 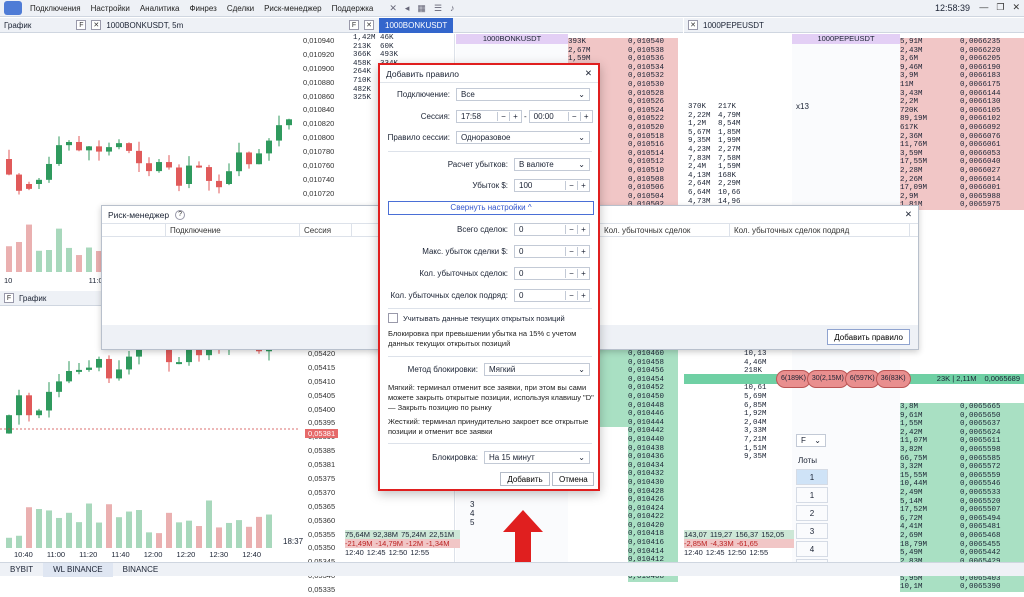 I want to click on lots-list: Лоты 112345, so click(x=812, y=514).